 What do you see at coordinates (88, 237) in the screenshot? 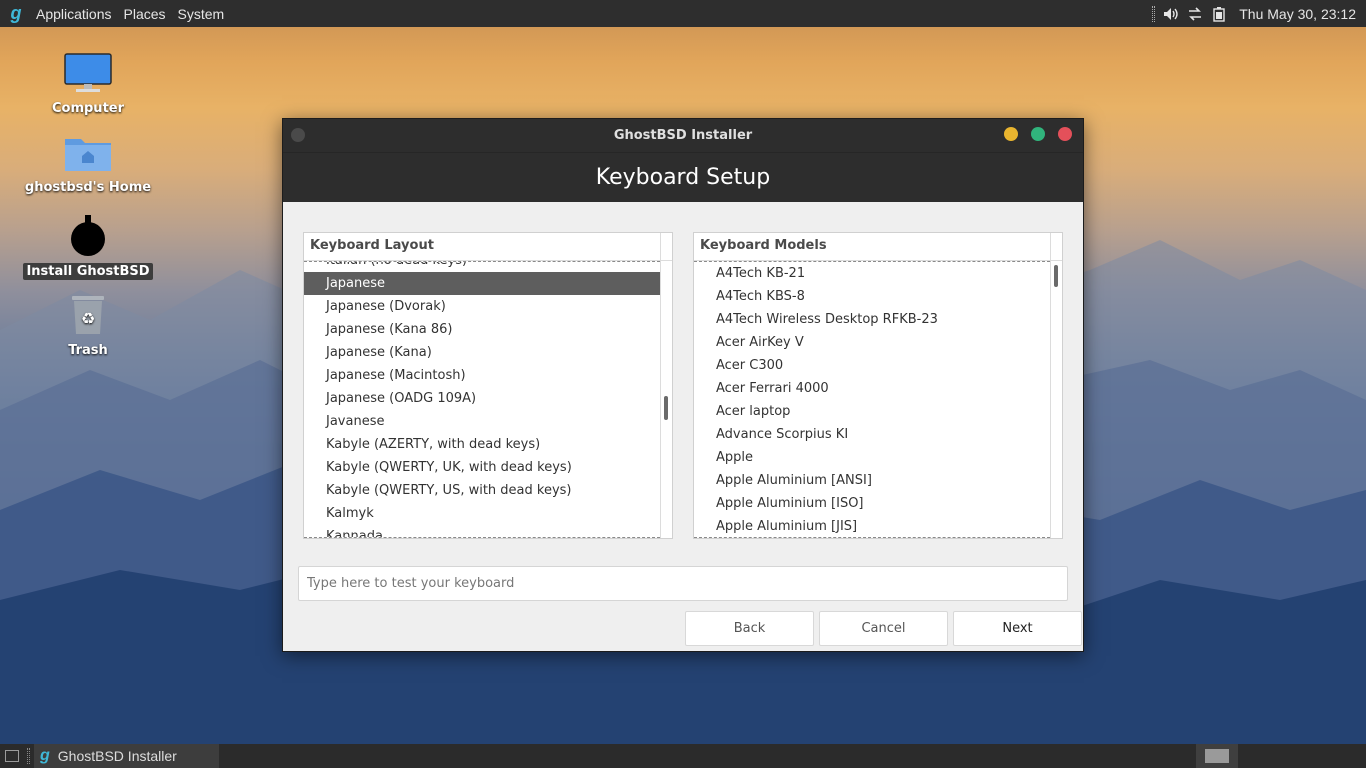
I see `installer-icon` at bounding box center [88, 237].